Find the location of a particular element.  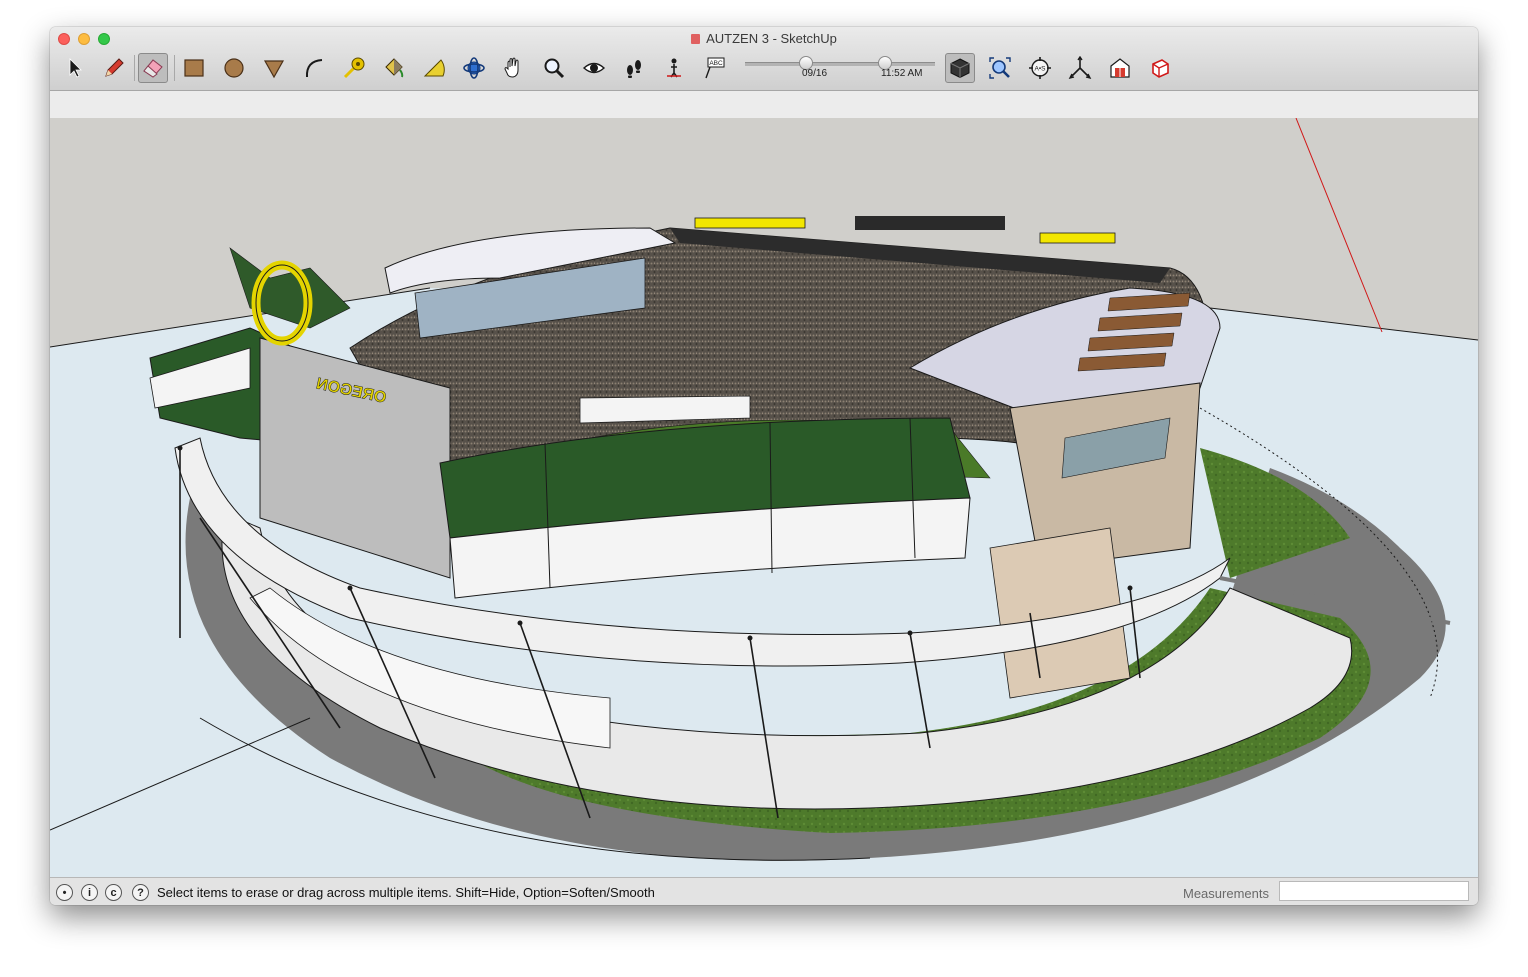

protractor-tool-button is located at coordinates (434, 68).